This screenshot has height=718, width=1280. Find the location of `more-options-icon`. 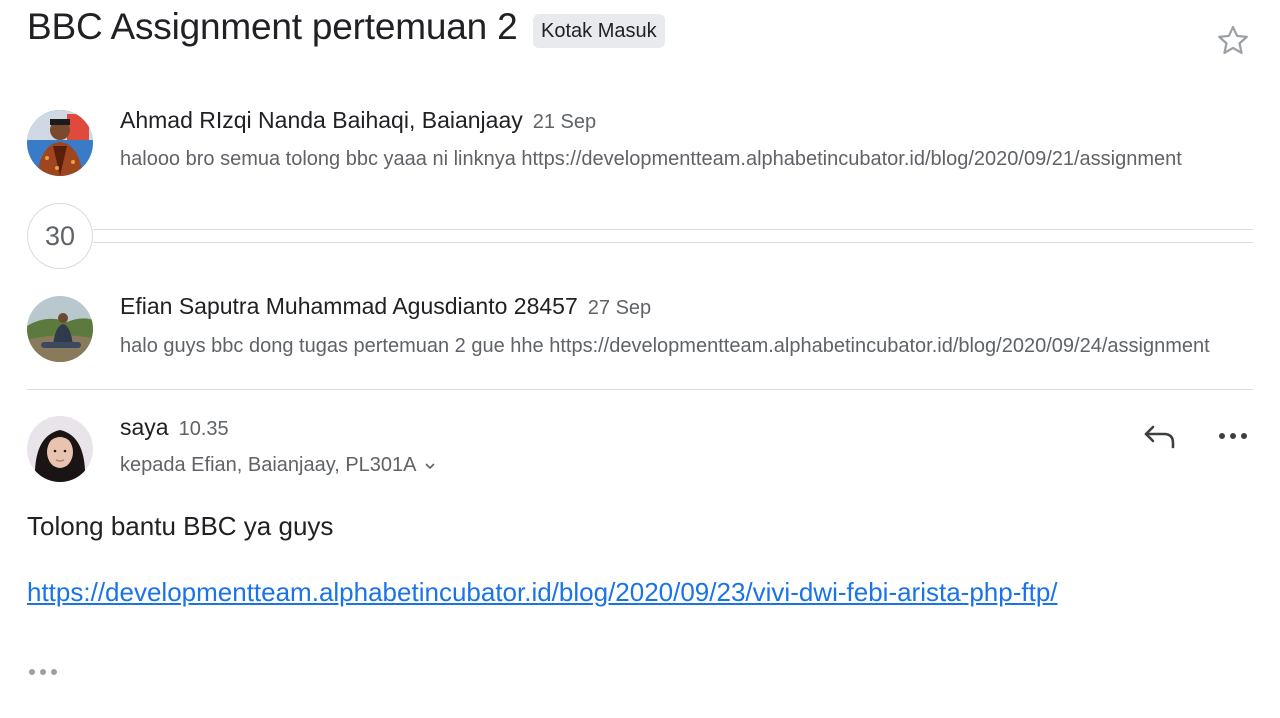

more-options-icon is located at coordinates (1233, 436).